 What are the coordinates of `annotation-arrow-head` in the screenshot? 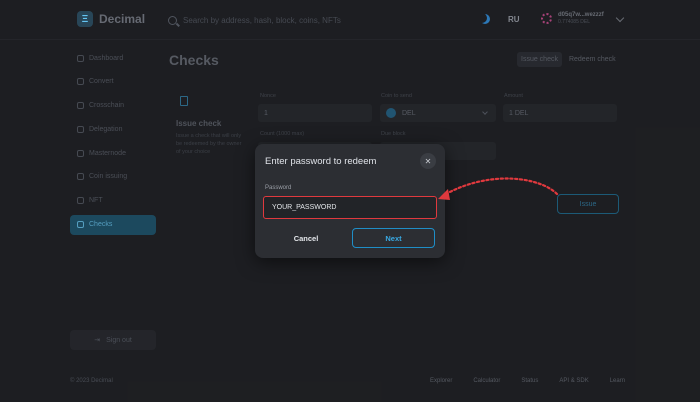 It's located at (444, 194).